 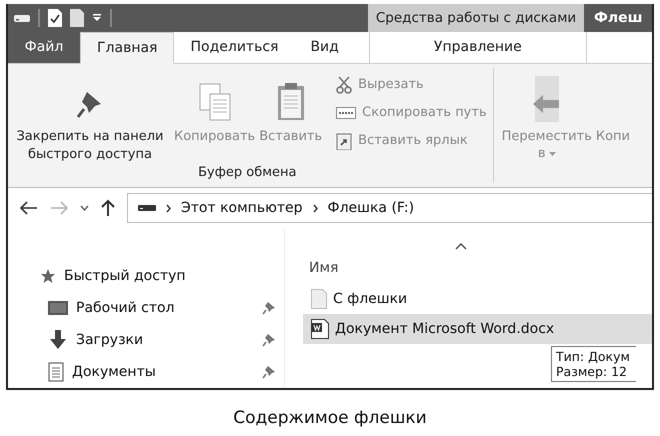 What do you see at coordinates (97, 18) in the screenshot?
I see `dropdown-icon` at bounding box center [97, 18].